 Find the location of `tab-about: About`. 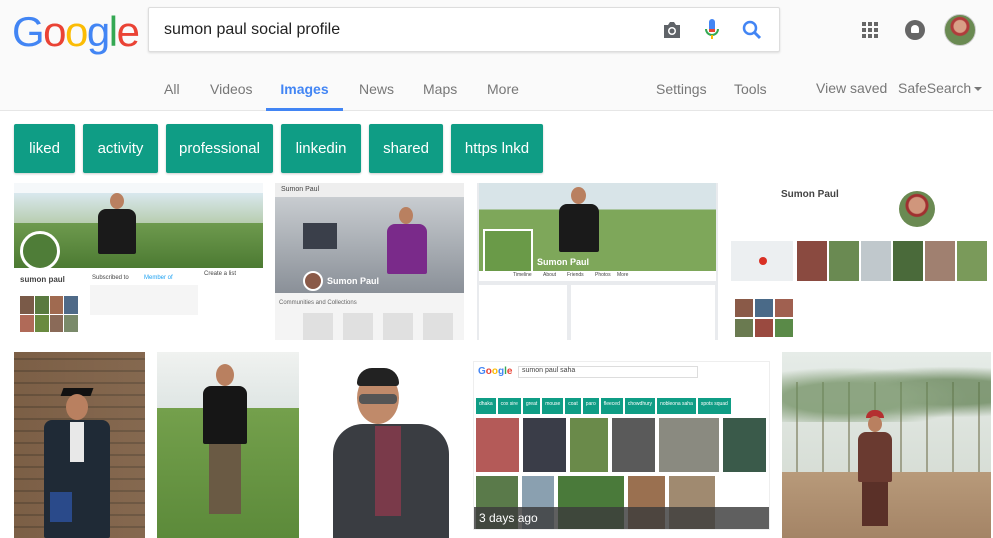

tab-about: About is located at coordinates (550, 275).